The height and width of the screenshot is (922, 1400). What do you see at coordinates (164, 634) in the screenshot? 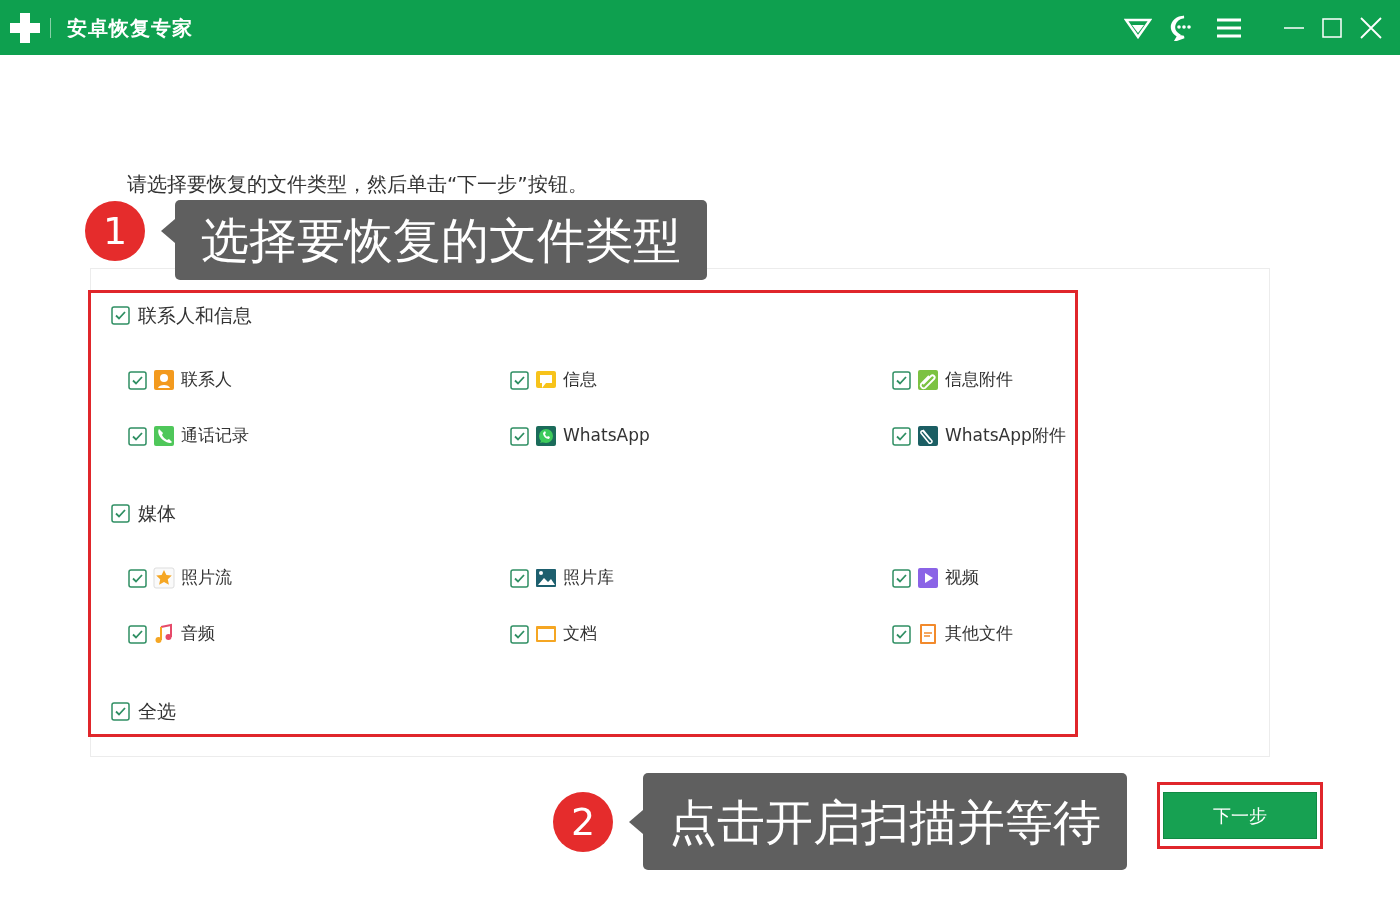
I see `music-note-icon` at bounding box center [164, 634].